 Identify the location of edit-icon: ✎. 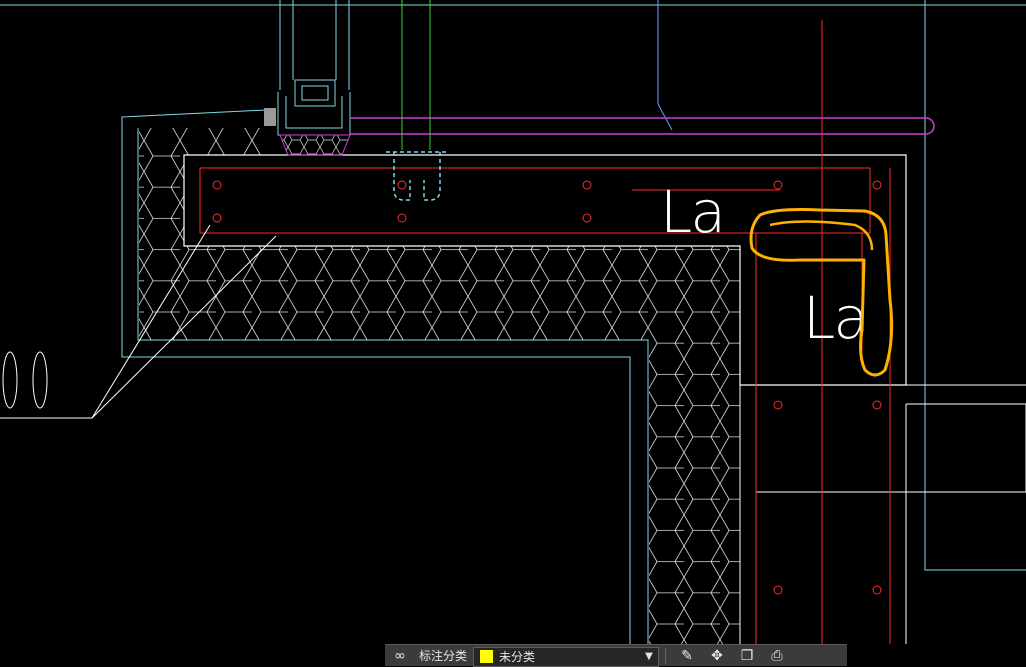
(687, 656).